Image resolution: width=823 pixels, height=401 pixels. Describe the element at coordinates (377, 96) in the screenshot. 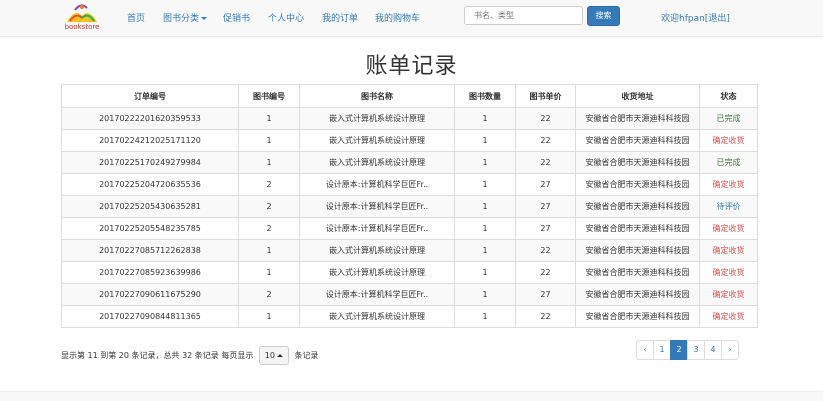

I see `column-header-book-name: 图书名称` at that location.